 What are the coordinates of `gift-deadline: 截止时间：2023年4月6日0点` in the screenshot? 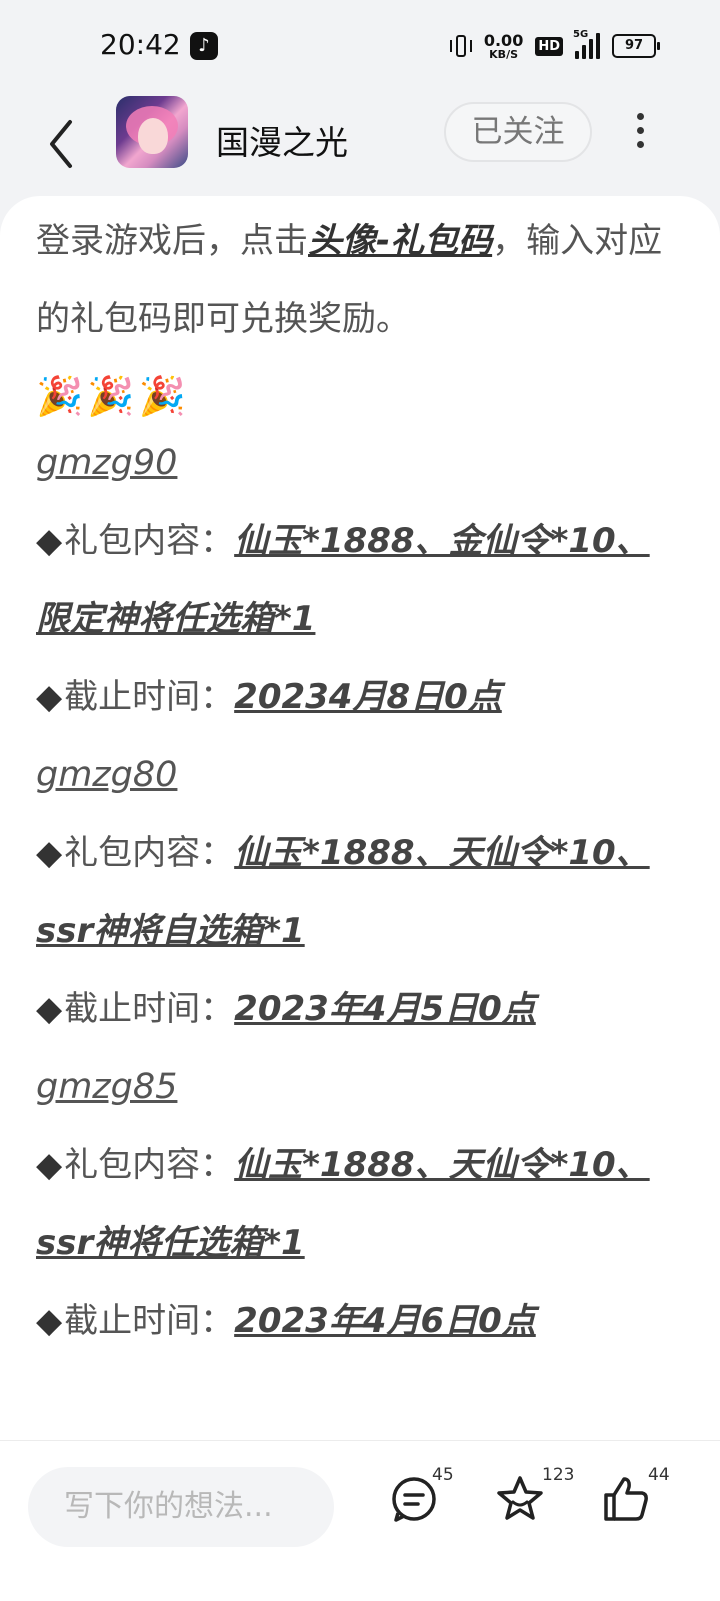 It's located at (356, 1321).